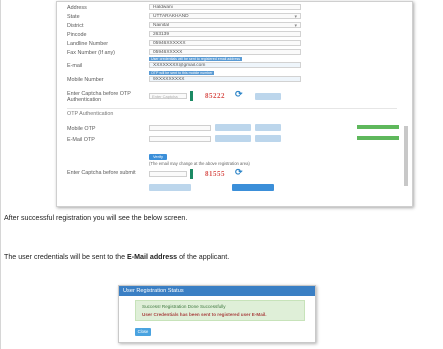 Image resolution: width=443 pixels, height=349 pixels. What do you see at coordinates (81, 140) in the screenshot?
I see `email-otp-label: E-Mail OTP` at bounding box center [81, 140].